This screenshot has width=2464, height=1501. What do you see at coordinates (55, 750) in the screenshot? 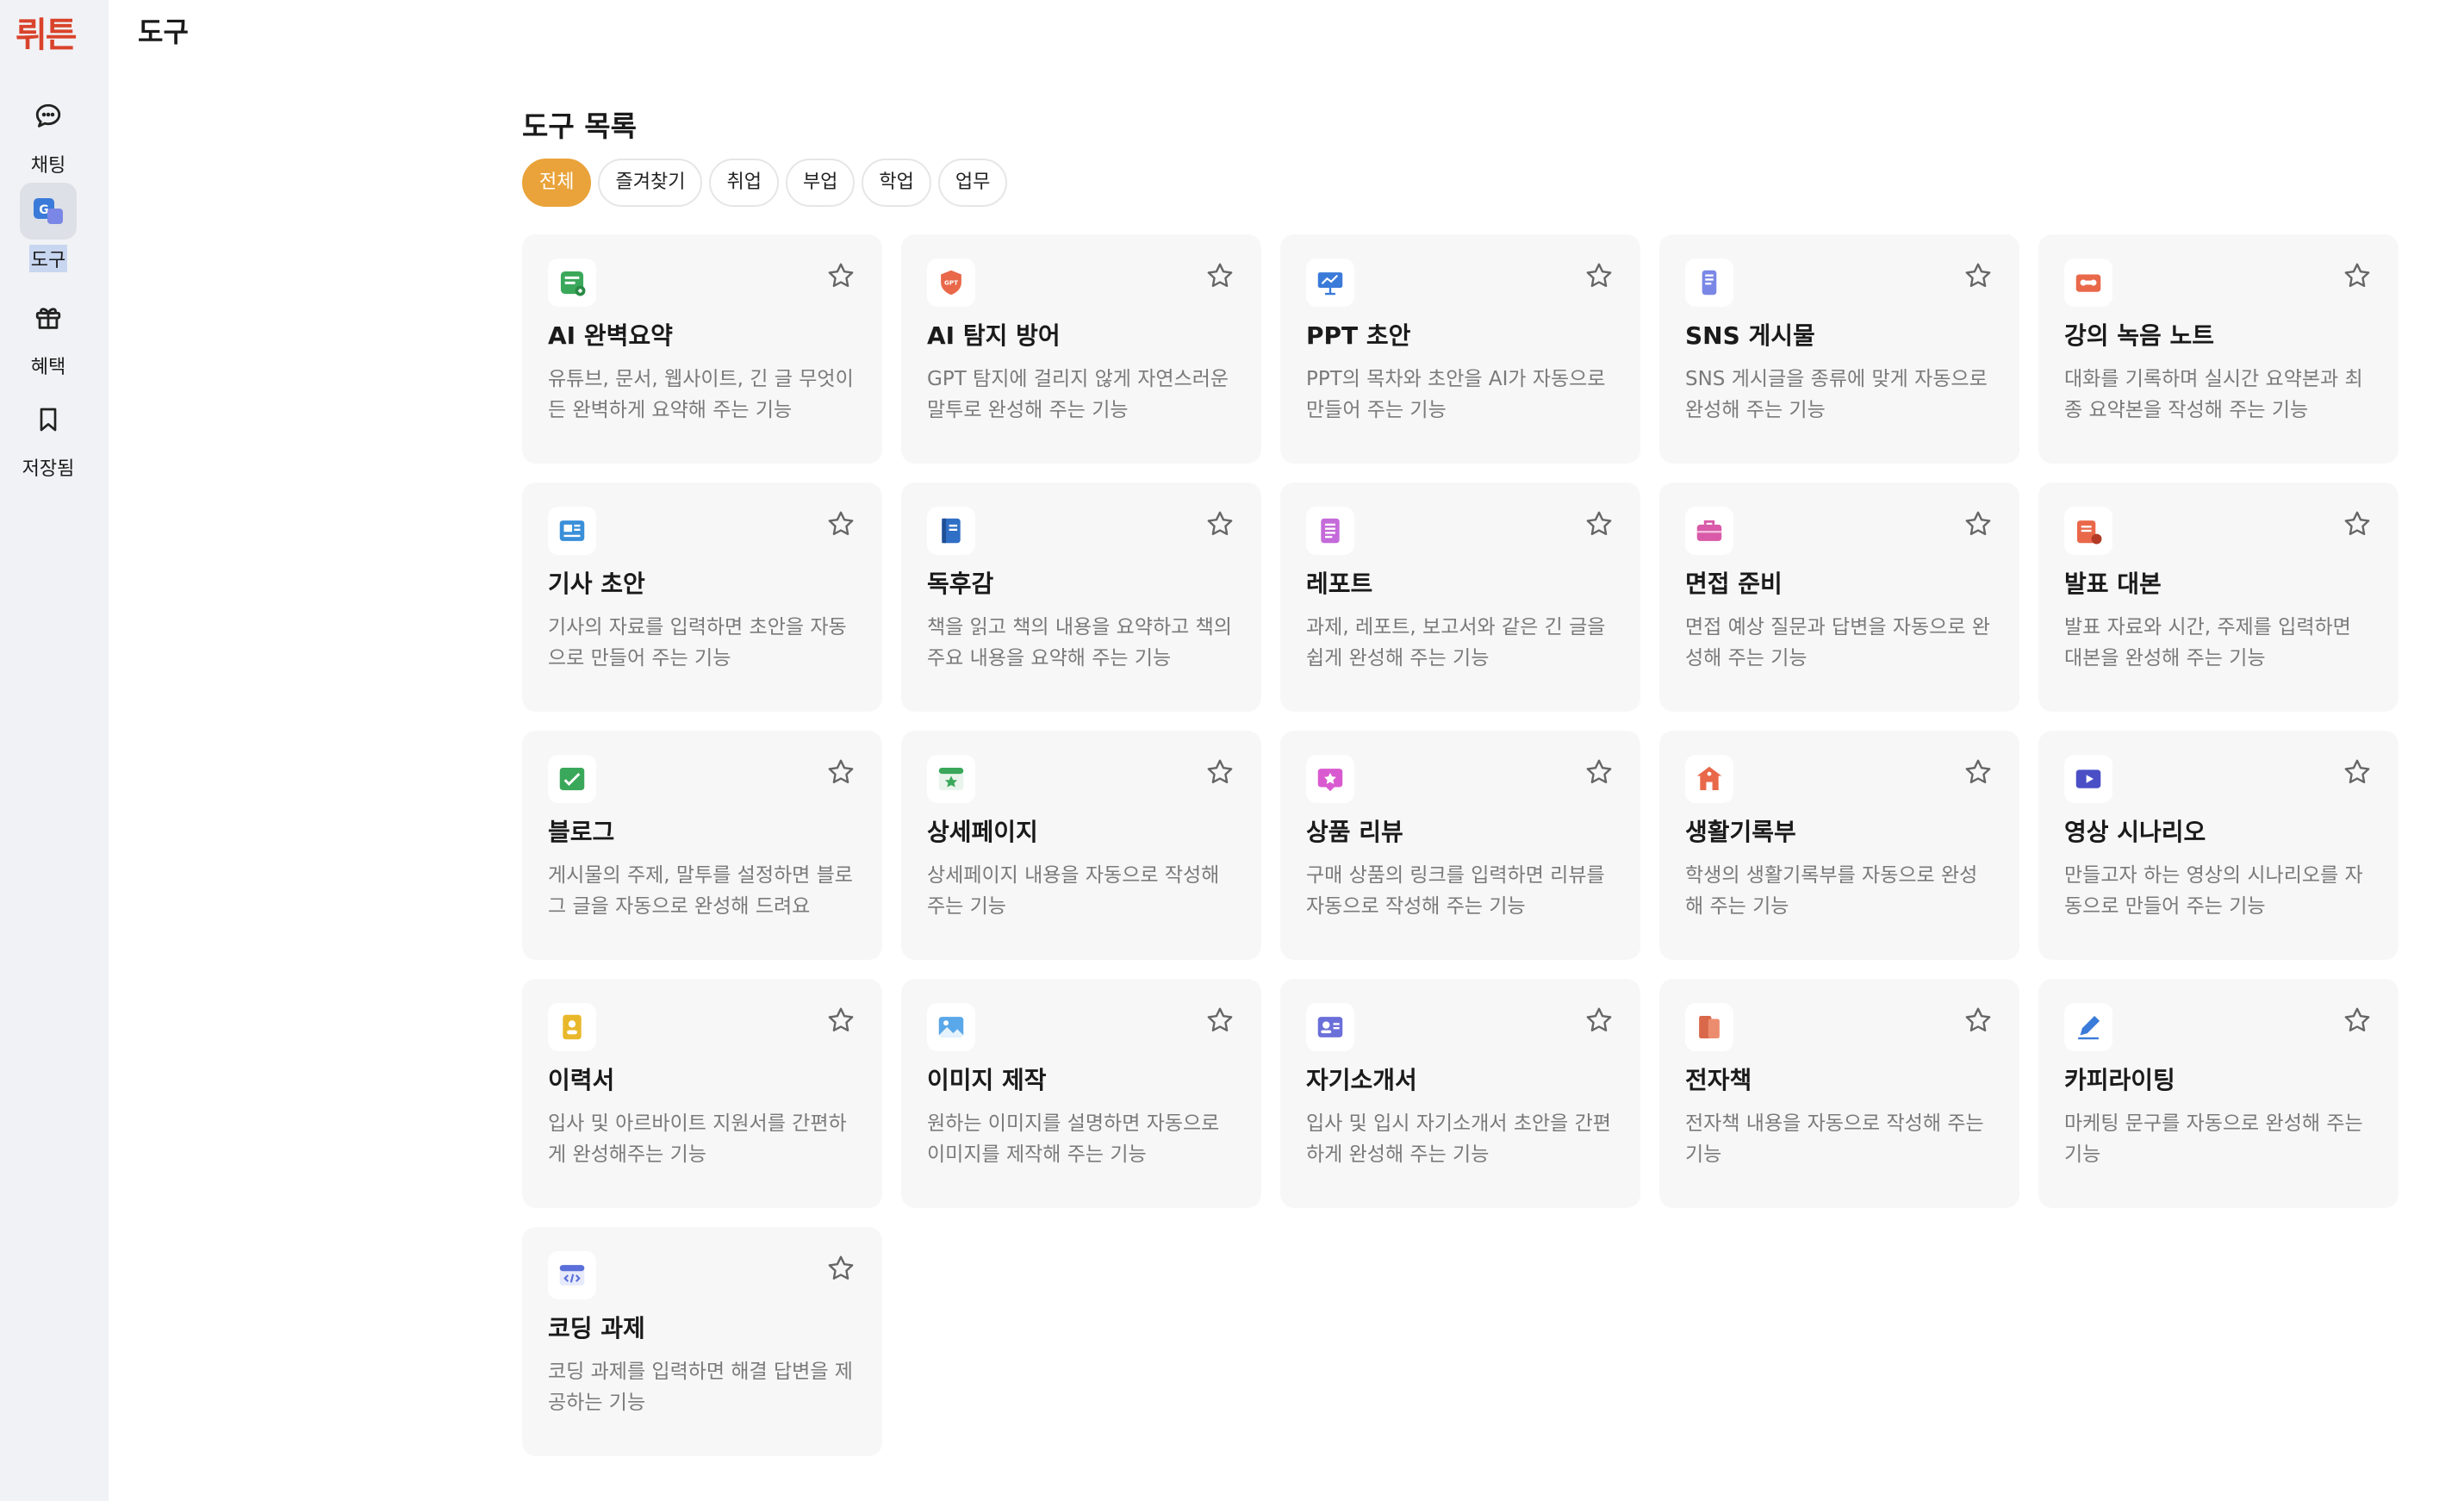
I see `sidebar: 뤼튼 채팅 G 도구 혜택 저장됨` at bounding box center [55, 750].